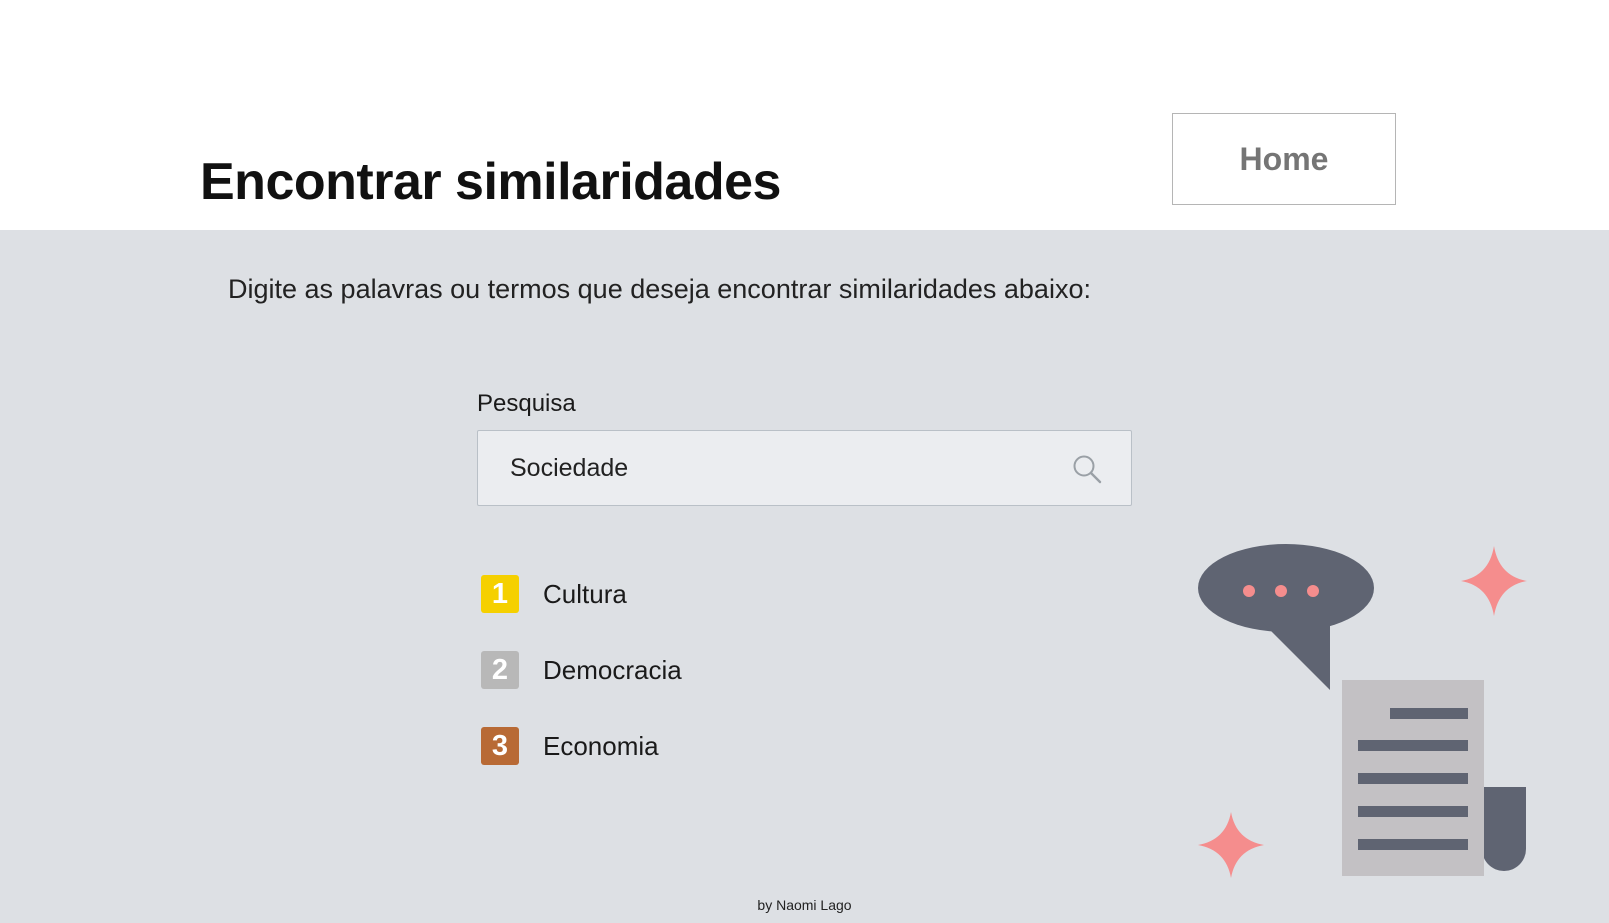 The height and width of the screenshot is (923, 1609). What do you see at coordinates (585, 594) in the screenshot?
I see `result-label: Cultura` at bounding box center [585, 594].